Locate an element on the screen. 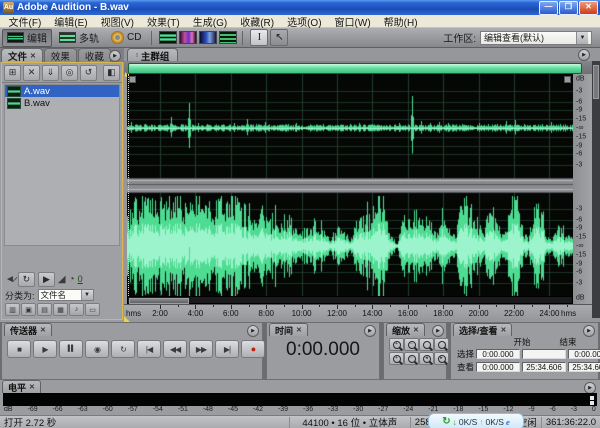 The height and width of the screenshot is (428, 600). restore-button: ❐ is located at coordinates (568, 7).